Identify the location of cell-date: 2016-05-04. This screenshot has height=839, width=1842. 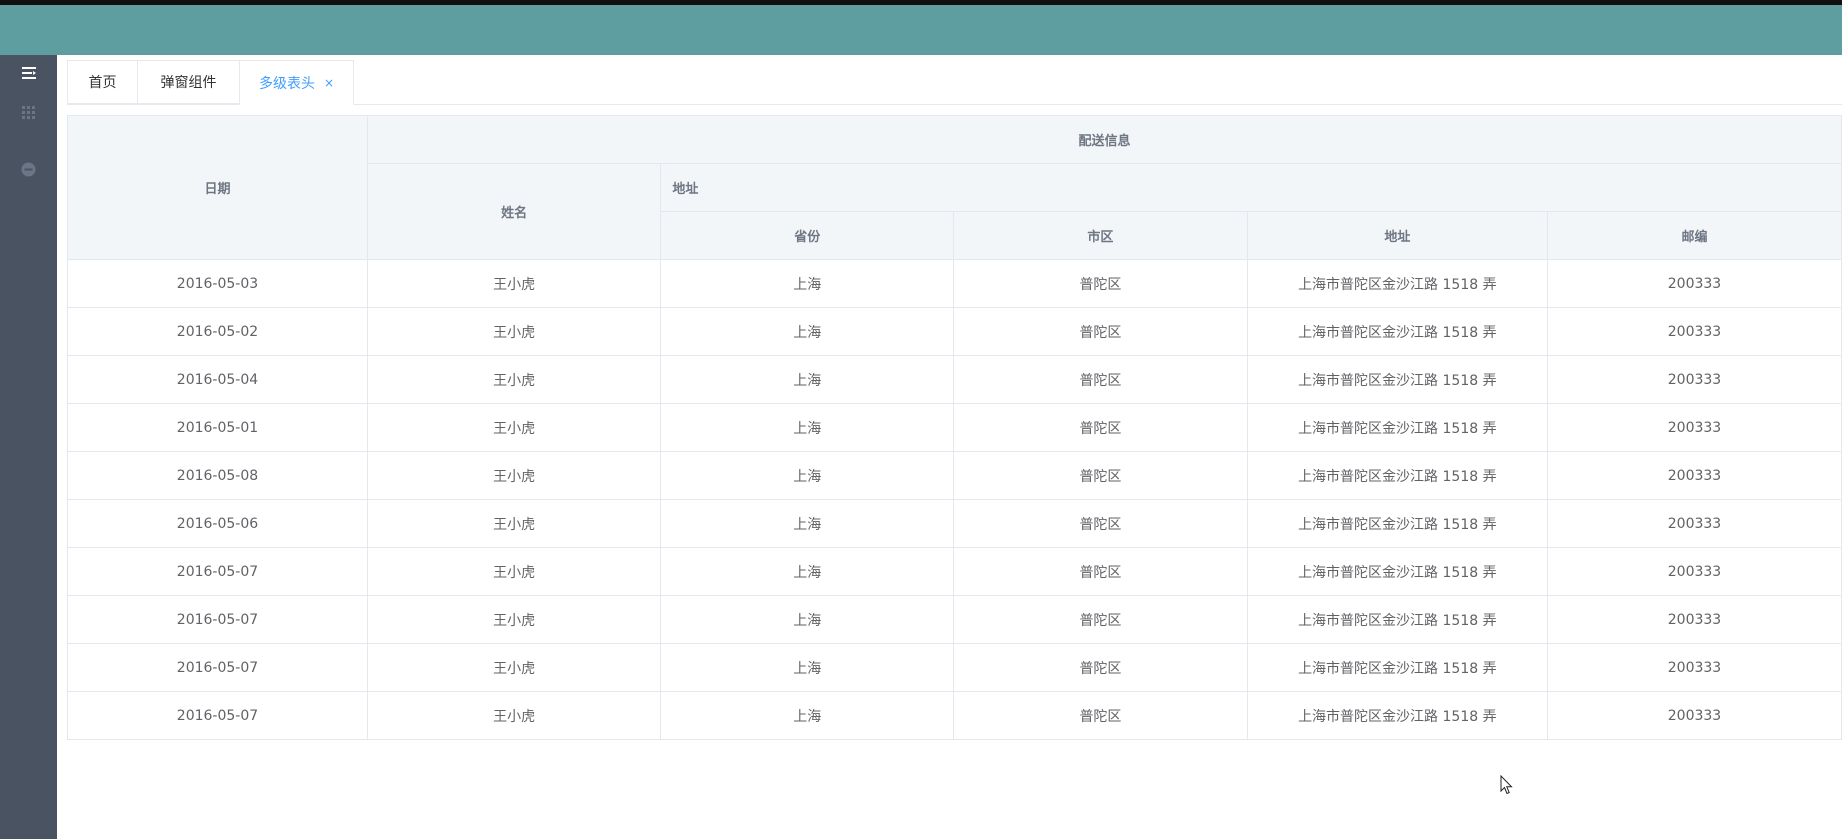
(217, 379).